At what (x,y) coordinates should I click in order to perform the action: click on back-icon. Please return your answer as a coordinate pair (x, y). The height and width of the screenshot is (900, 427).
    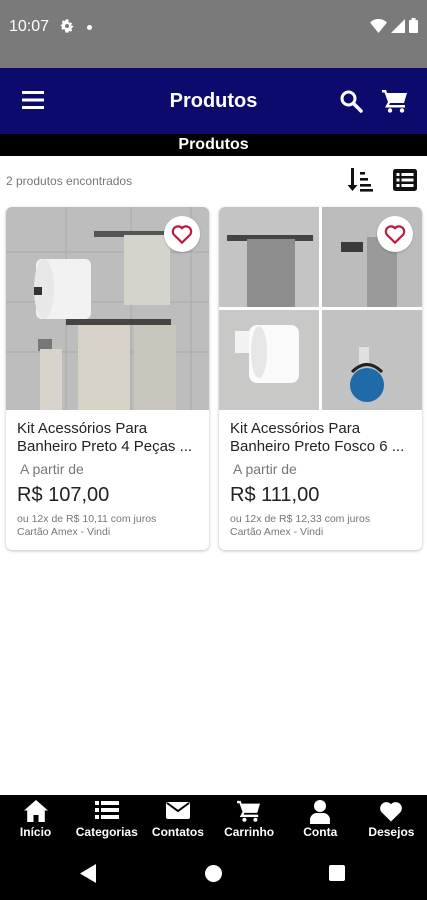
    Looking at the image, I should click on (89, 873).